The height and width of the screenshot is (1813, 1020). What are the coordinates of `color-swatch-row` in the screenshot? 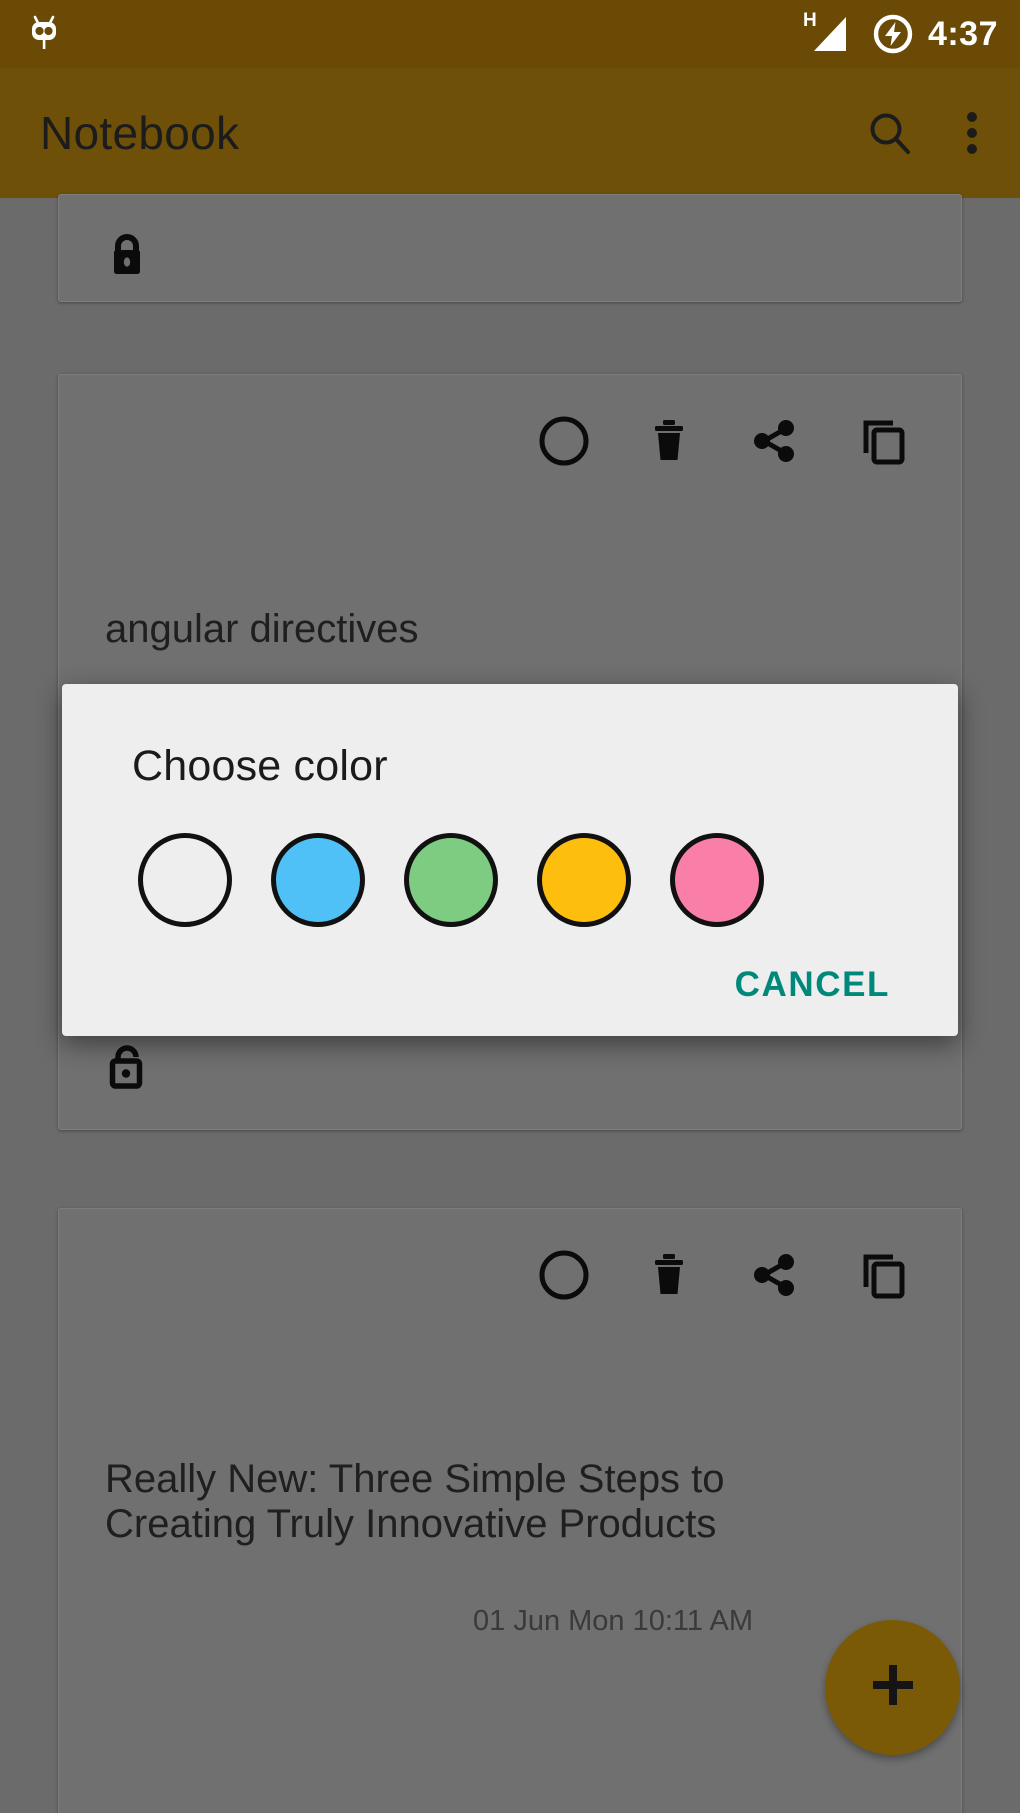 It's located at (510, 859).